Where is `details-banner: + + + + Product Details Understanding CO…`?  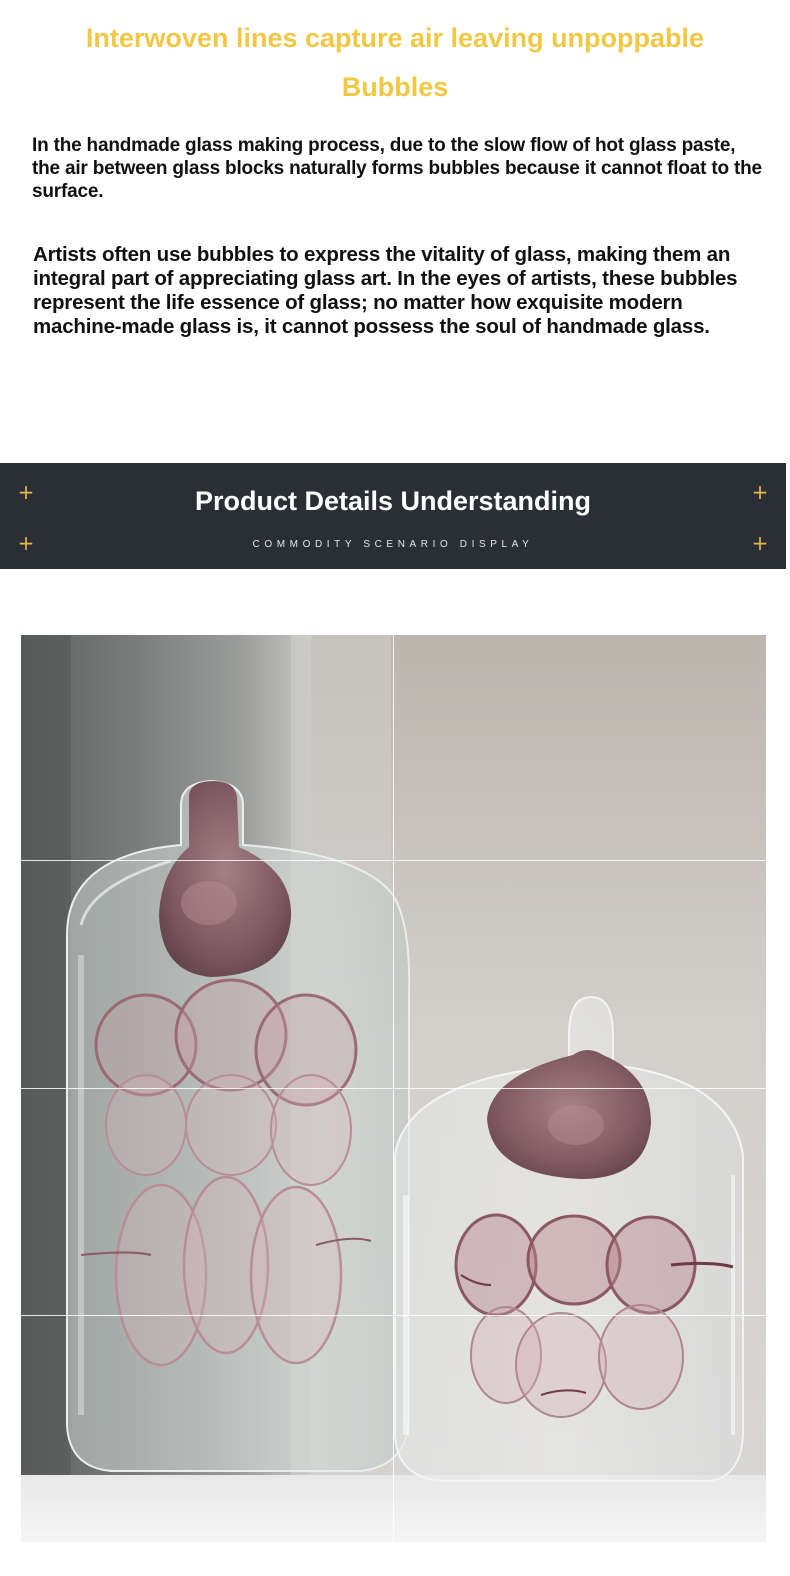
details-banner: + + + + Product Details Understanding CO… is located at coordinates (393, 516).